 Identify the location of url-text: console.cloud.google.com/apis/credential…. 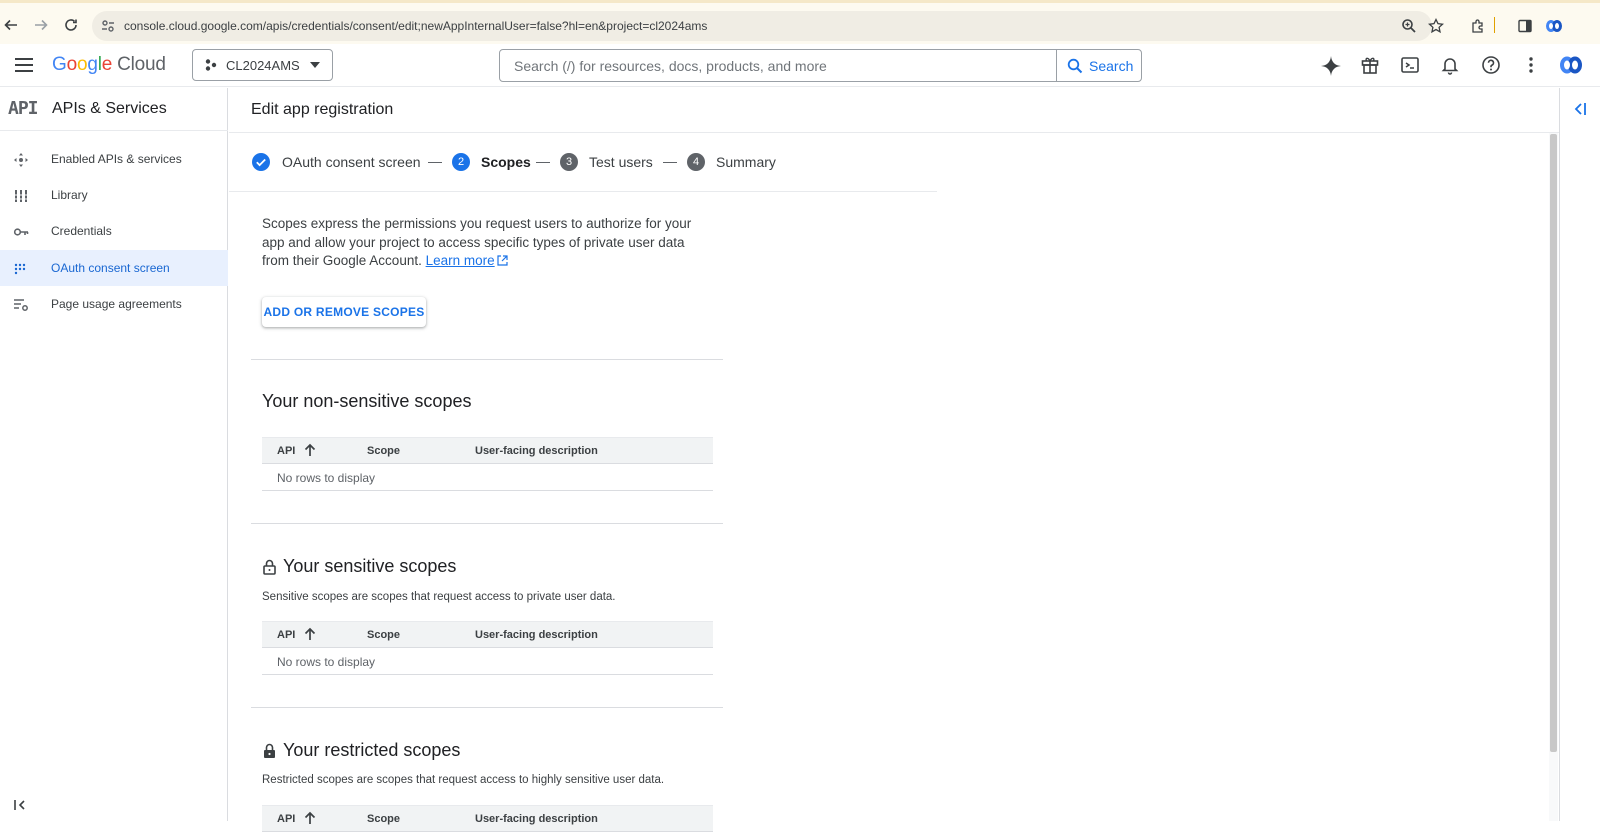
(416, 26).